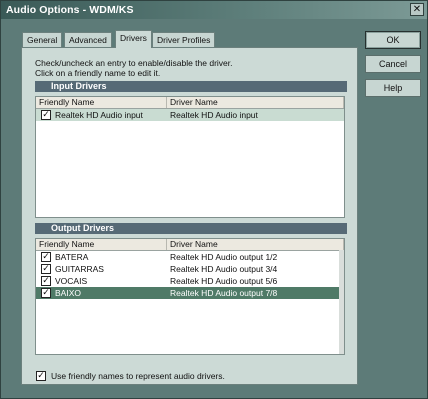 This screenshot has width=428, height=399. What do you see at coordinates (42, 39) in the screenshot?
I see `tab-general: General` at bounding box center [42, 39].